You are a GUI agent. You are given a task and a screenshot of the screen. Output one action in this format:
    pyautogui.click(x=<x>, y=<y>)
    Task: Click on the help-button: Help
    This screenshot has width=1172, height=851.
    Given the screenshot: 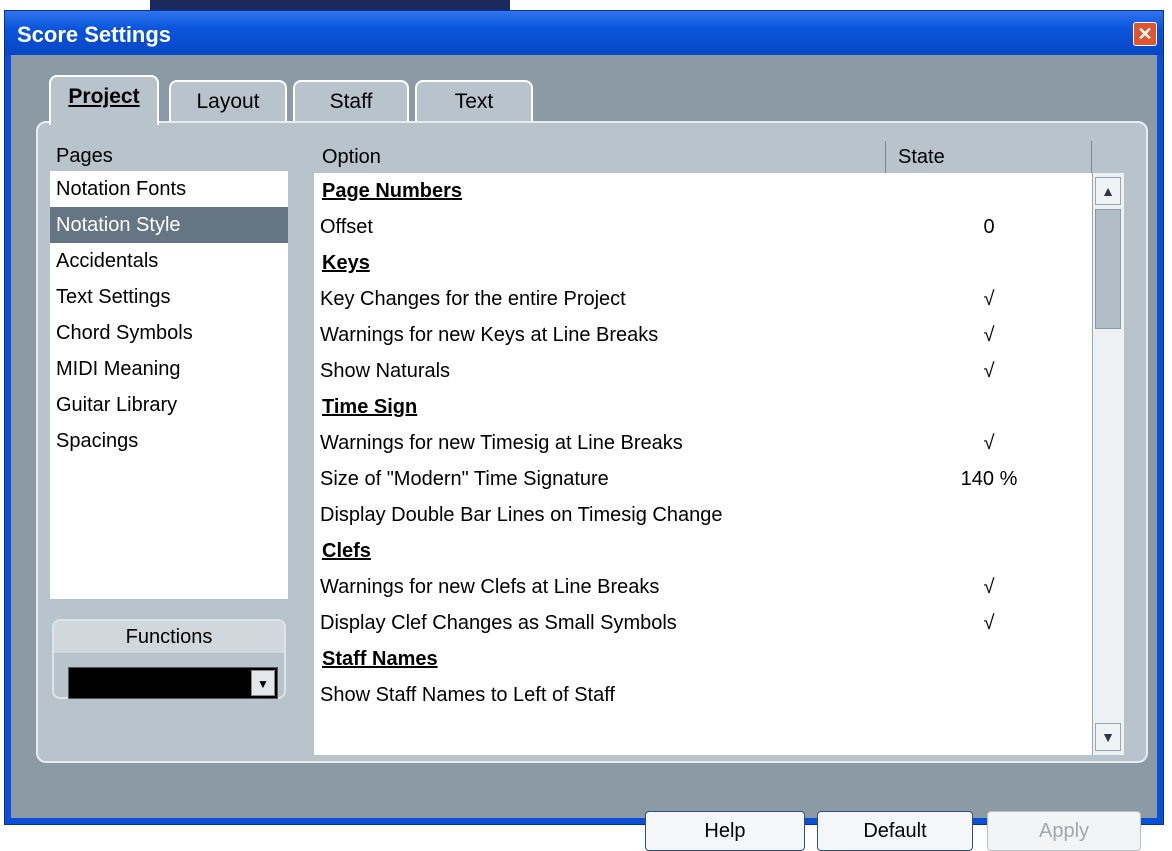 What is the action you would take?
    pyautogui.click(x=725, y=831)
    